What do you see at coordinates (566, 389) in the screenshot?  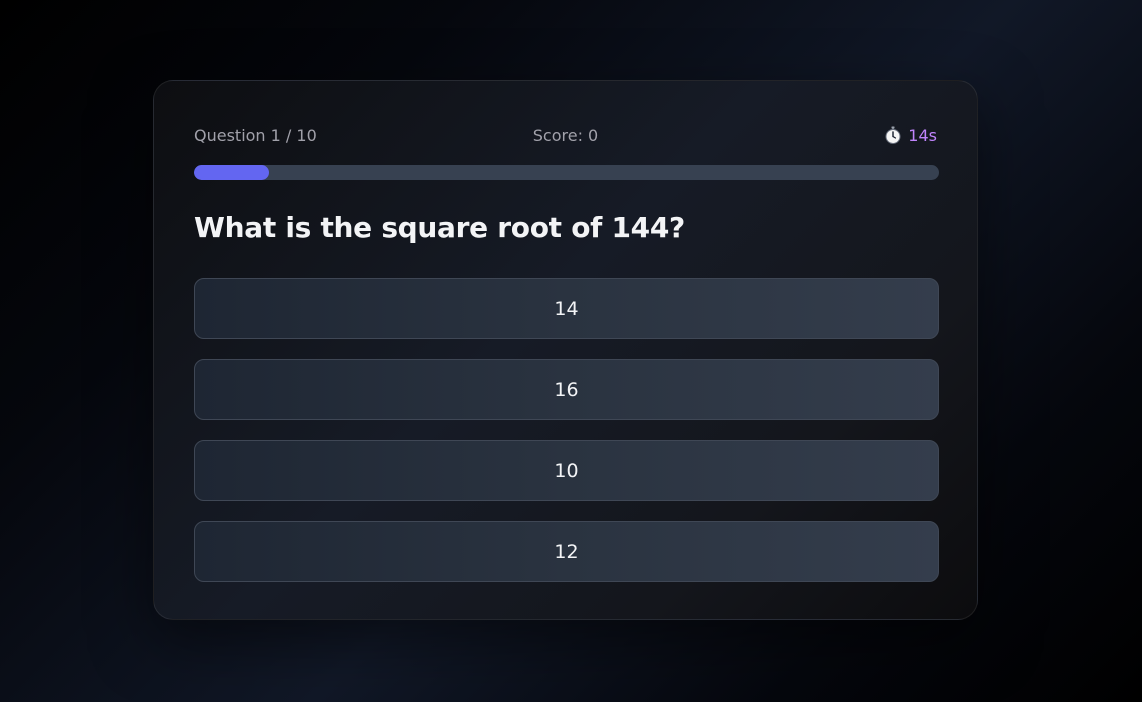 I see `answer-option-2: 16` at bounding box center [566, 389].